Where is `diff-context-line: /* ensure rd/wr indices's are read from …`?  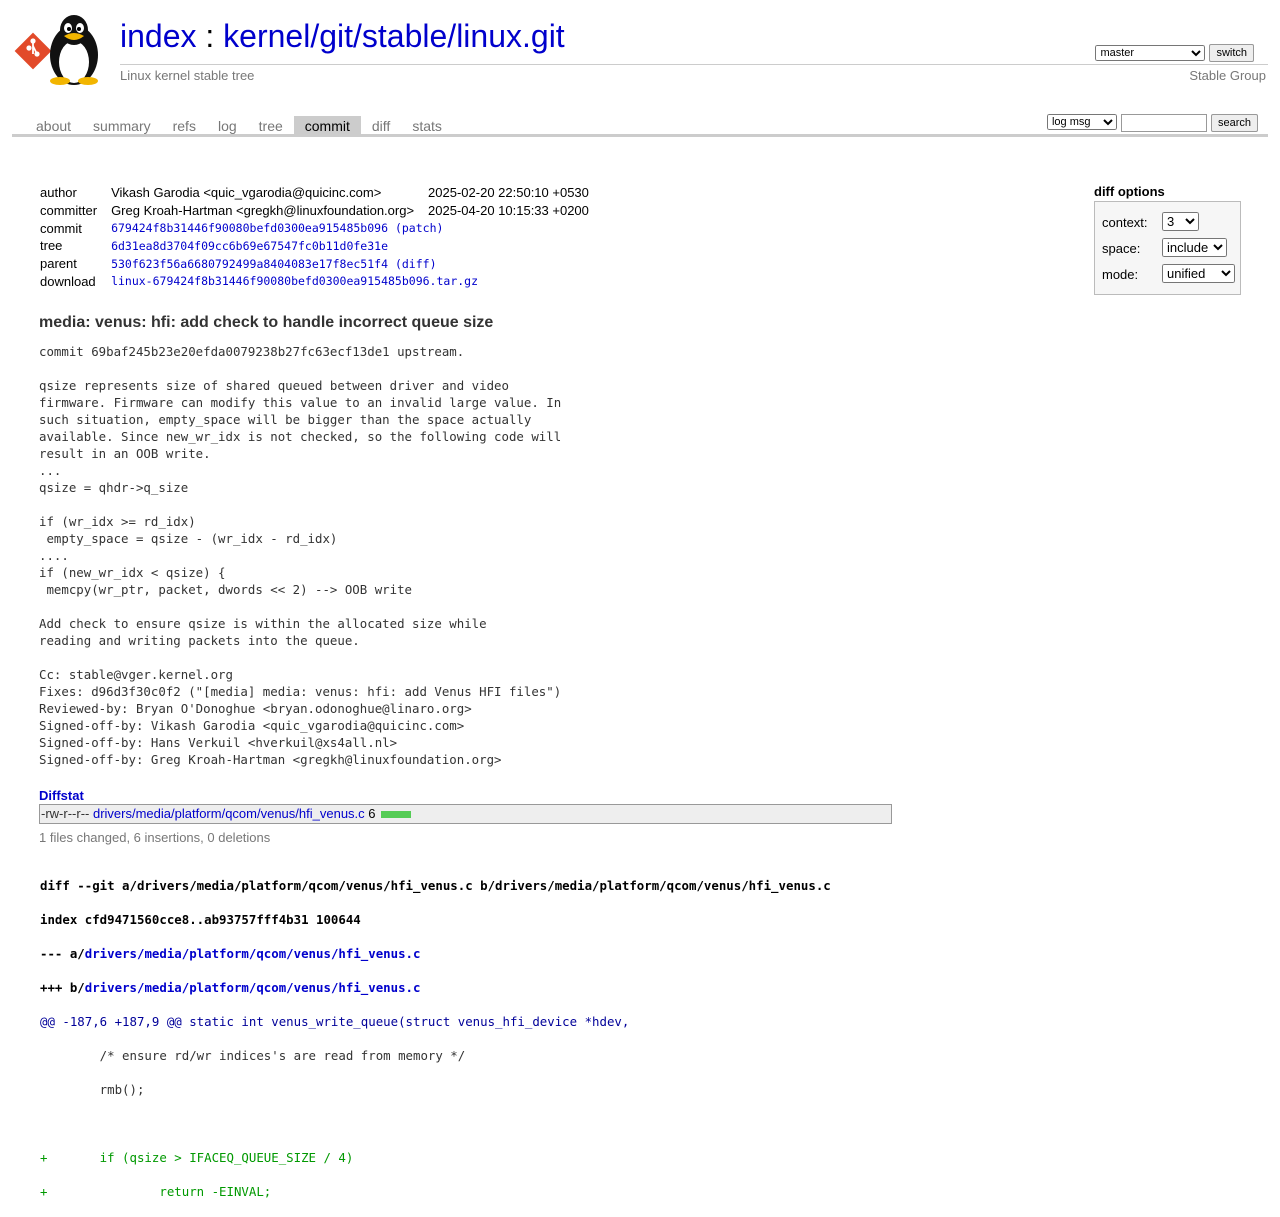
diff-context-line: /* ensure rd/wr indices's are read from … is located at coordinates (253, 1055).